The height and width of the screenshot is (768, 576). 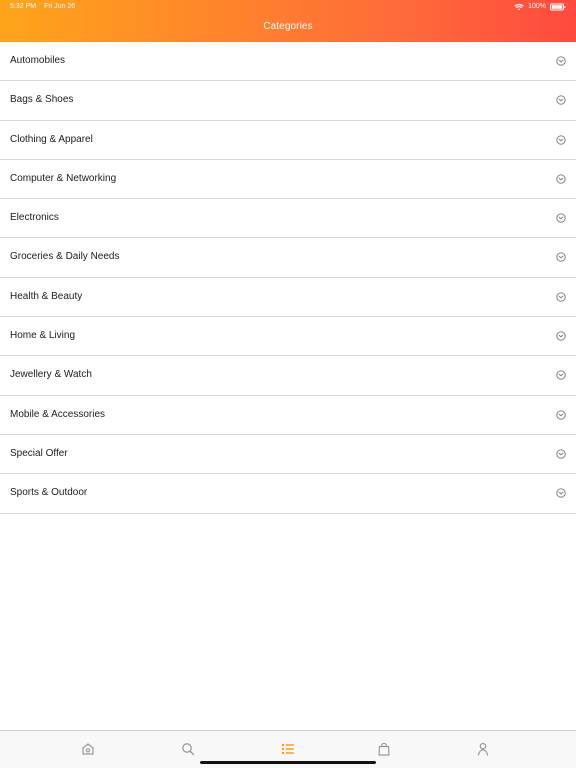 What do you see at coordinates (537, 6) in the screenshot?
I see `battery-percent: 100%` at bounding box center [537, 6].